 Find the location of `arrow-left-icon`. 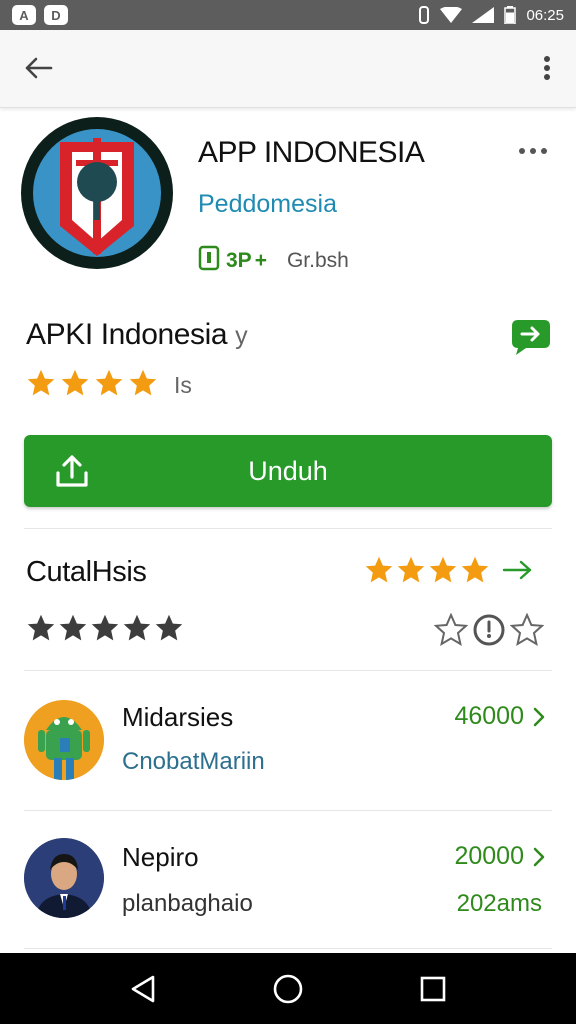

arrow-left-icon is located at coordinates (39, 68).